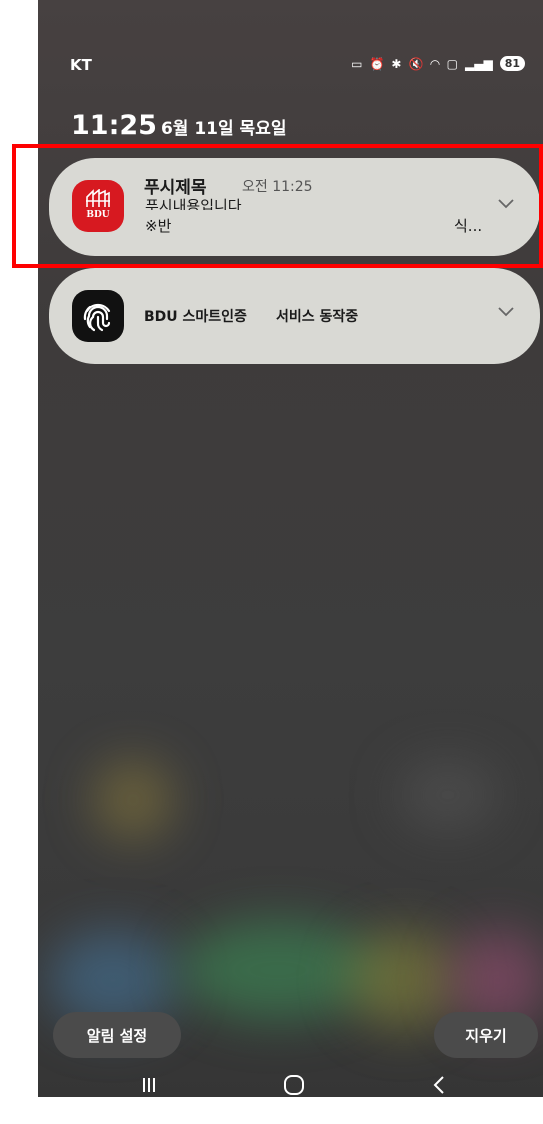 This screenshot has width=543, height=1124. What do you see at coordinates (439, 1085) in the screenshot?
I see `back-icon` at bounding box center [439, 1085].